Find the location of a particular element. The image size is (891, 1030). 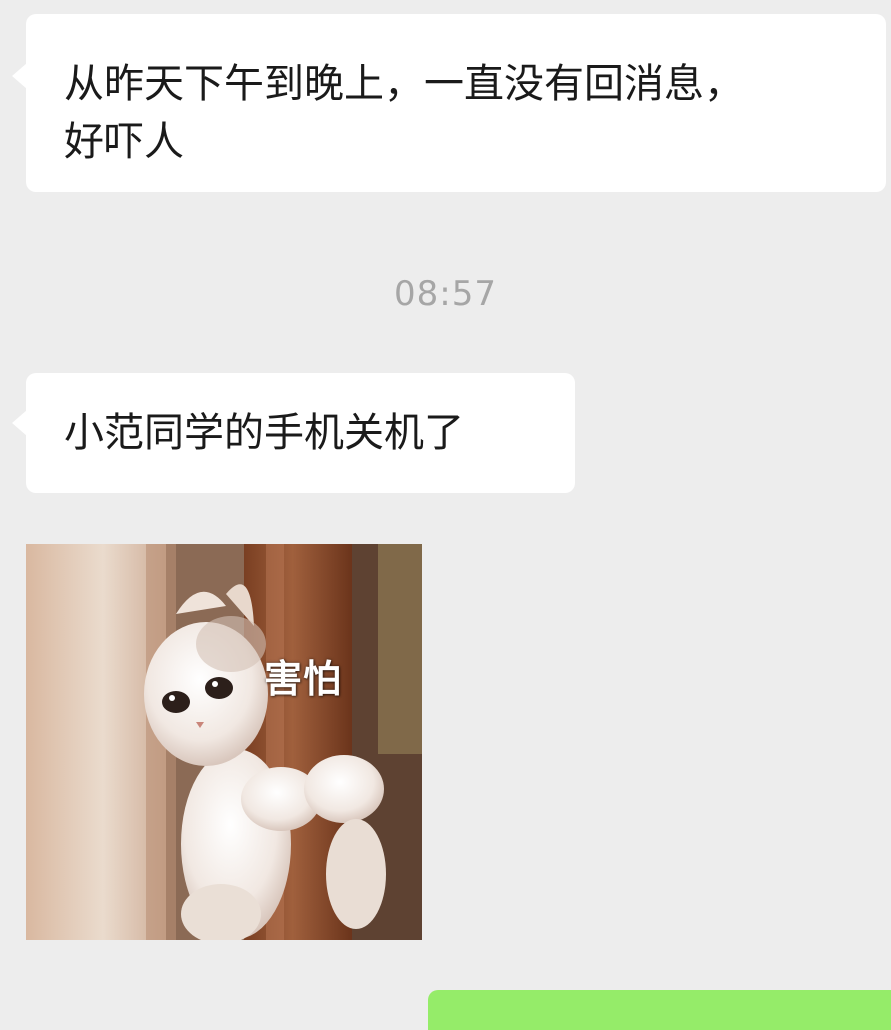

sticker-caption: 害怕 is located at coordinates (303, 679).